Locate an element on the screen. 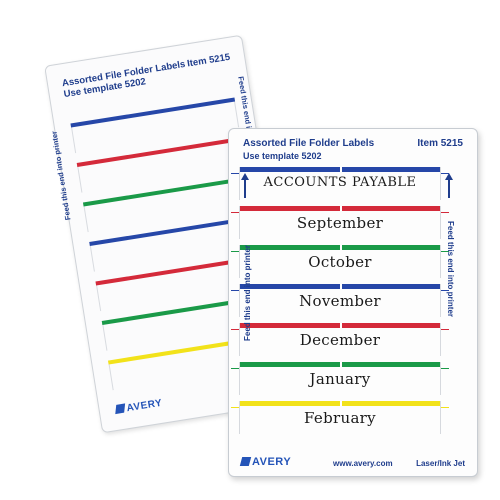  back-sheet-logo-text: AVERY is located at coordinates (144, 406).